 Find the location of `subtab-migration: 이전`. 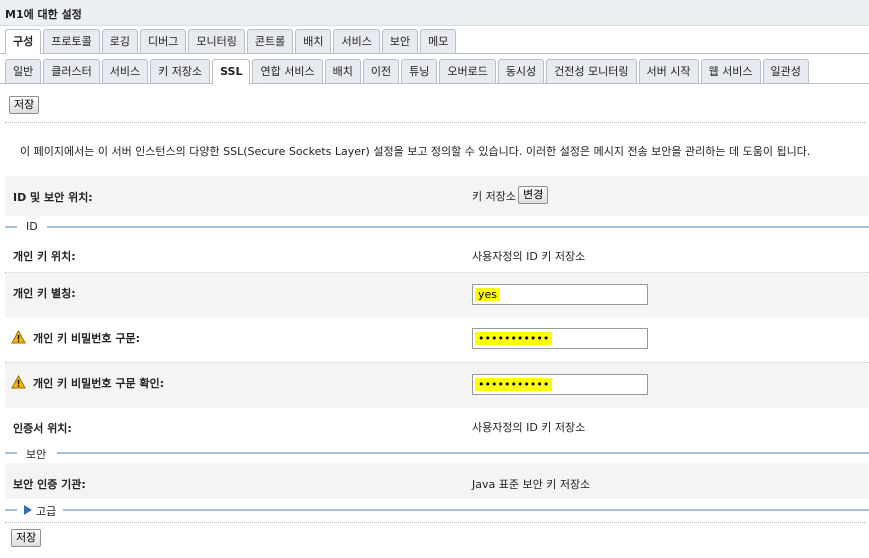

subtab-migration: 이전 is located at coordinates (381, 71).